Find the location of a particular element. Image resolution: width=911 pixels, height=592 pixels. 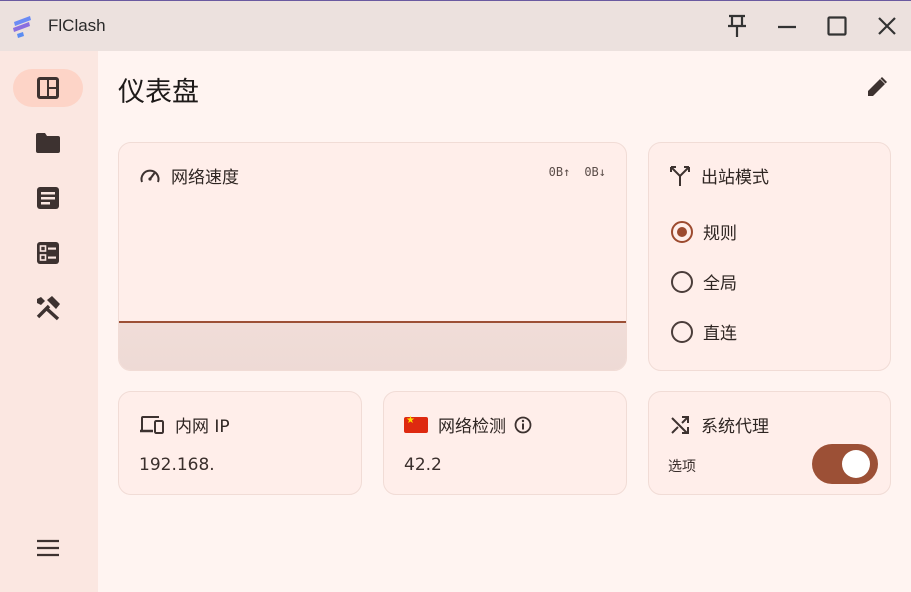

outbound-mode-title: 出站模式 is located at coordinates (735, 178).